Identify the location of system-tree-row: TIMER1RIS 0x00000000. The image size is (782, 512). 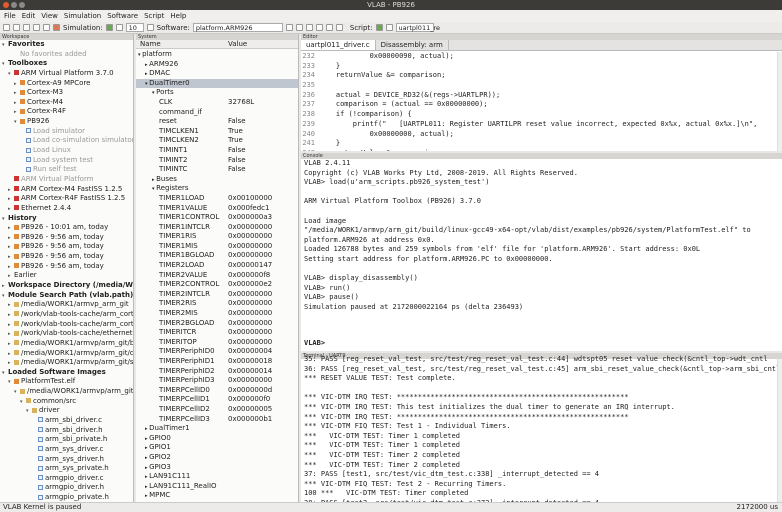
(217, 237).